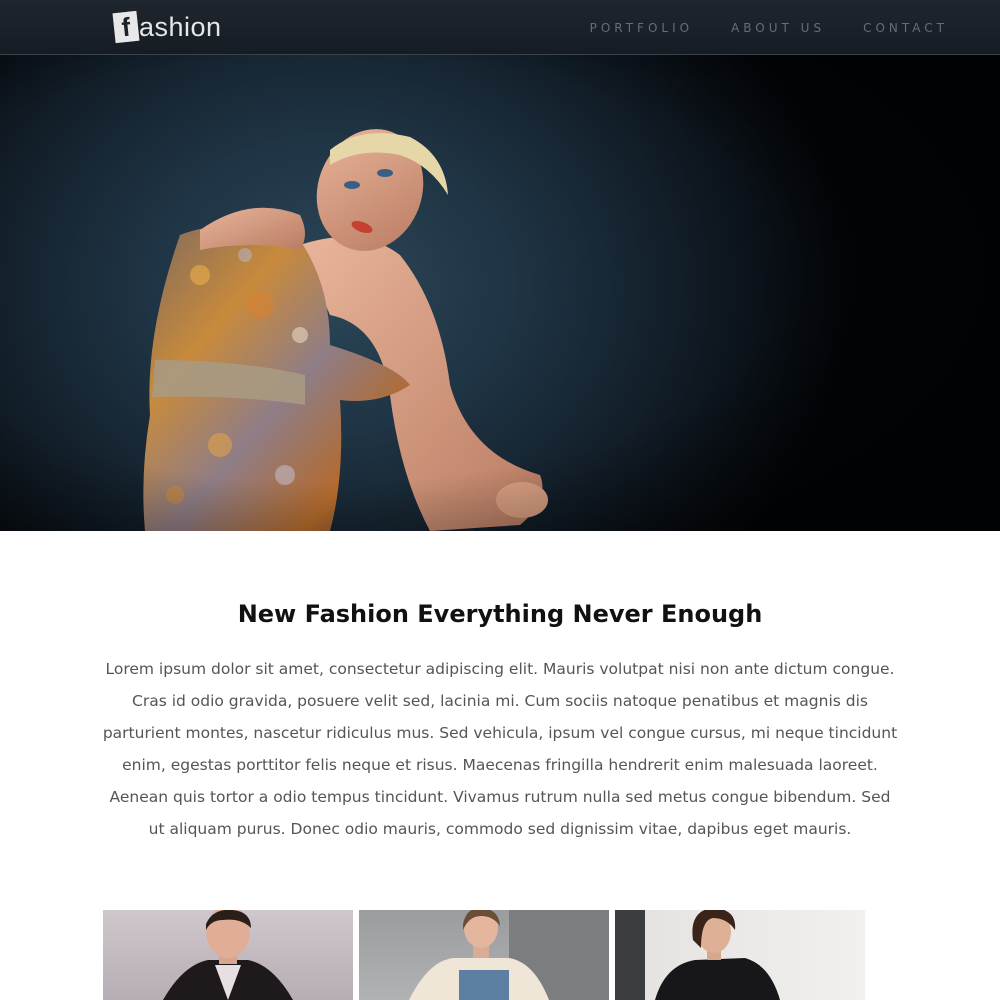 This screenshot has width=1000, height=1000. What do you see at coordinates (180, 27) in the screenshot?
I see `logo-text: ashion` at bounding box center [180, 27].